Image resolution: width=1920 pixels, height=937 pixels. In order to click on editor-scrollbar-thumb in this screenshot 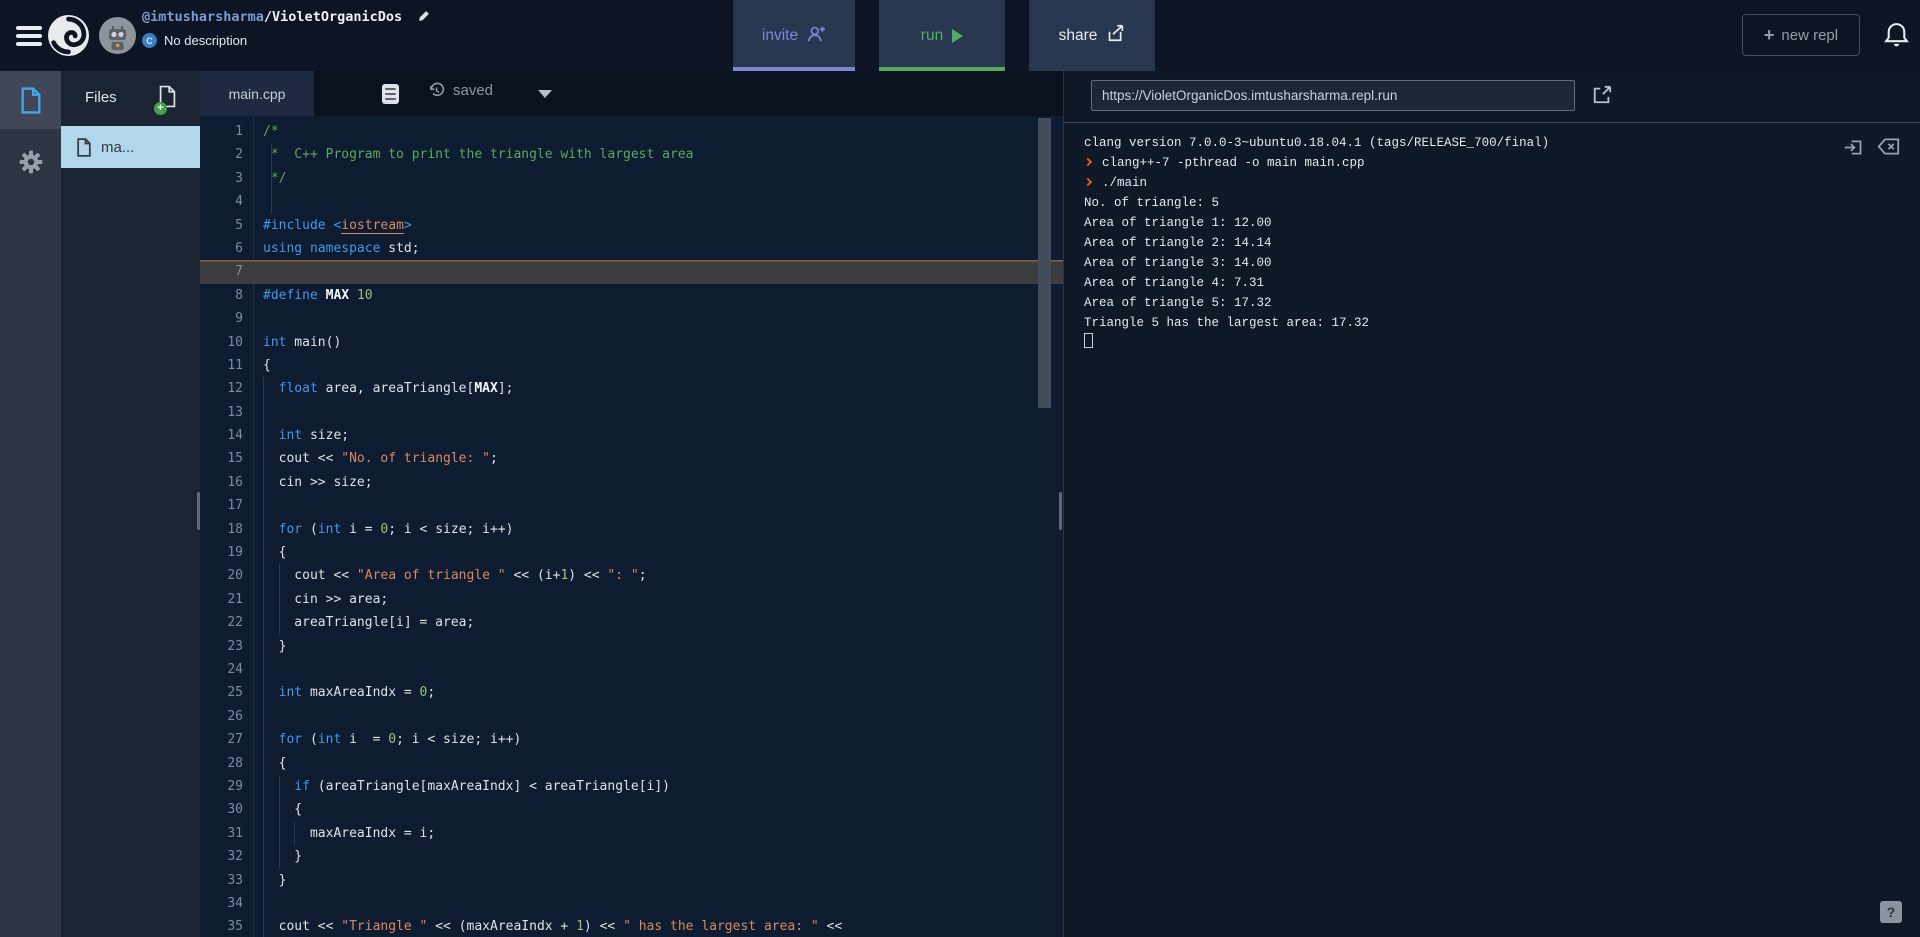, I will do `click(1044, 263)`.